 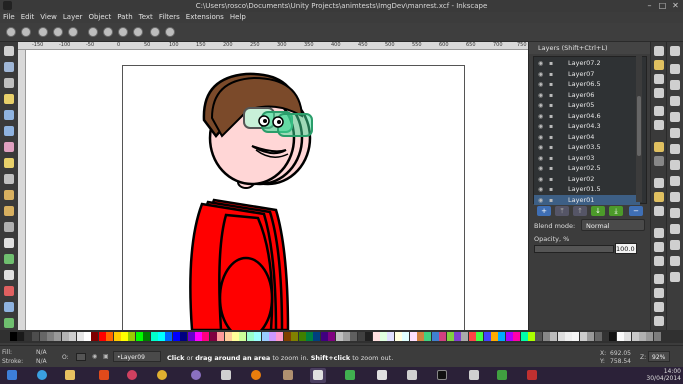 What do you see at coordinates (587, 199) in the screenshot?
I see `layer-row: ◉ ▪ Layer01` at bounding box center [587, 199].